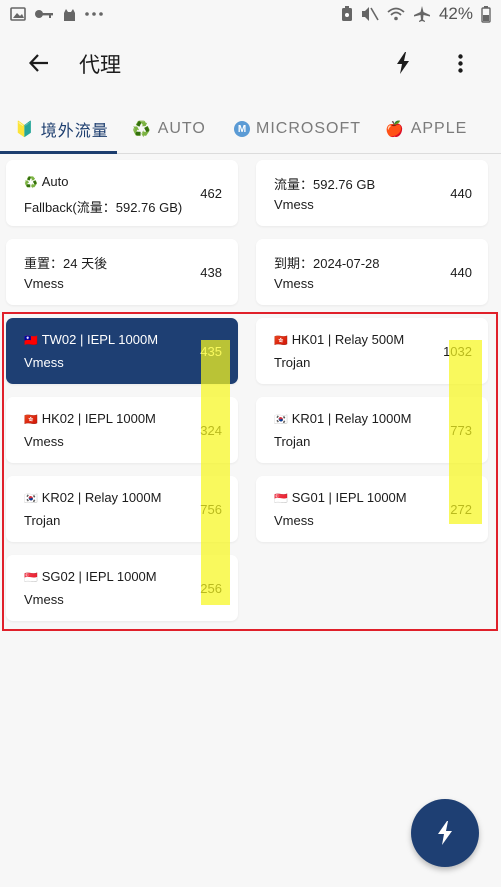 This screenshot has width=501, height=887. What do you see at coordinates (308, 128) in the screenshot?
I see `tab-label: MICROSOFT` at bounding box center [308, 128].